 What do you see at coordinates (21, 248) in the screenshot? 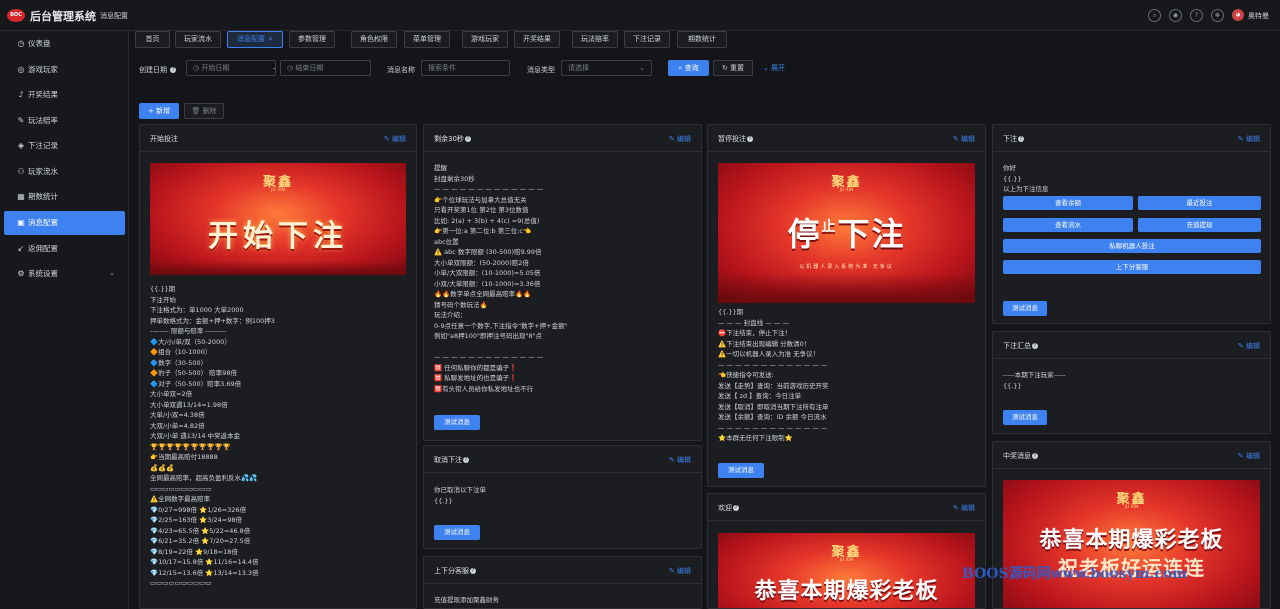
I see `arrow-icon: ↙` at bounding box center [21, 248].